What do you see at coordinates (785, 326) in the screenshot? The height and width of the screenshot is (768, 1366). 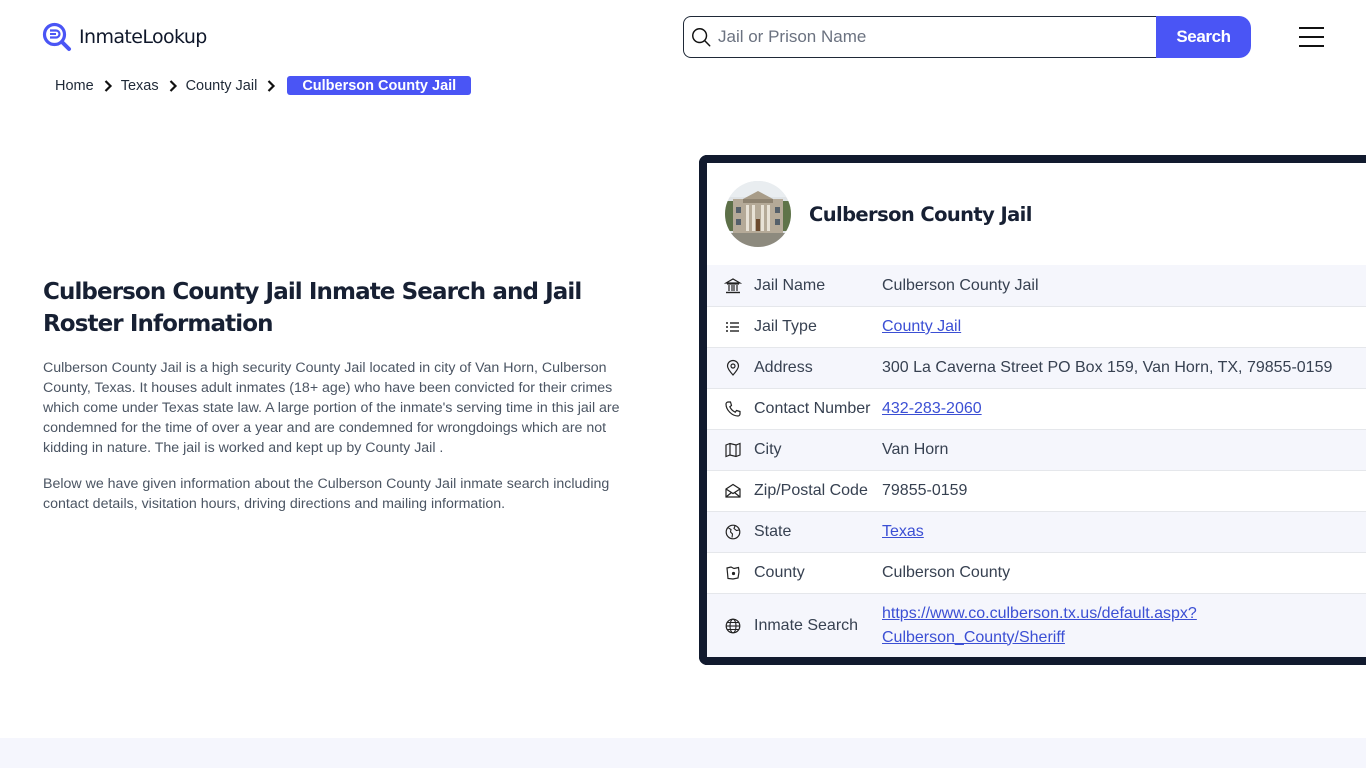 I see `row-label: Jail Type` at bounding box center [785, 326].